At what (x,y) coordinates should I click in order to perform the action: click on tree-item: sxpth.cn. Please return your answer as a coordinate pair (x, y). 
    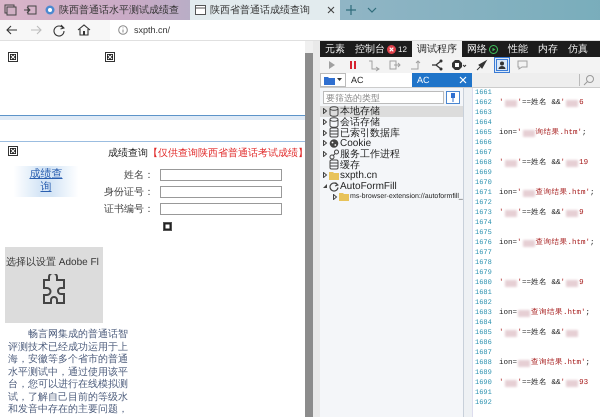
    Looking at the image, I should click on (391, 175).